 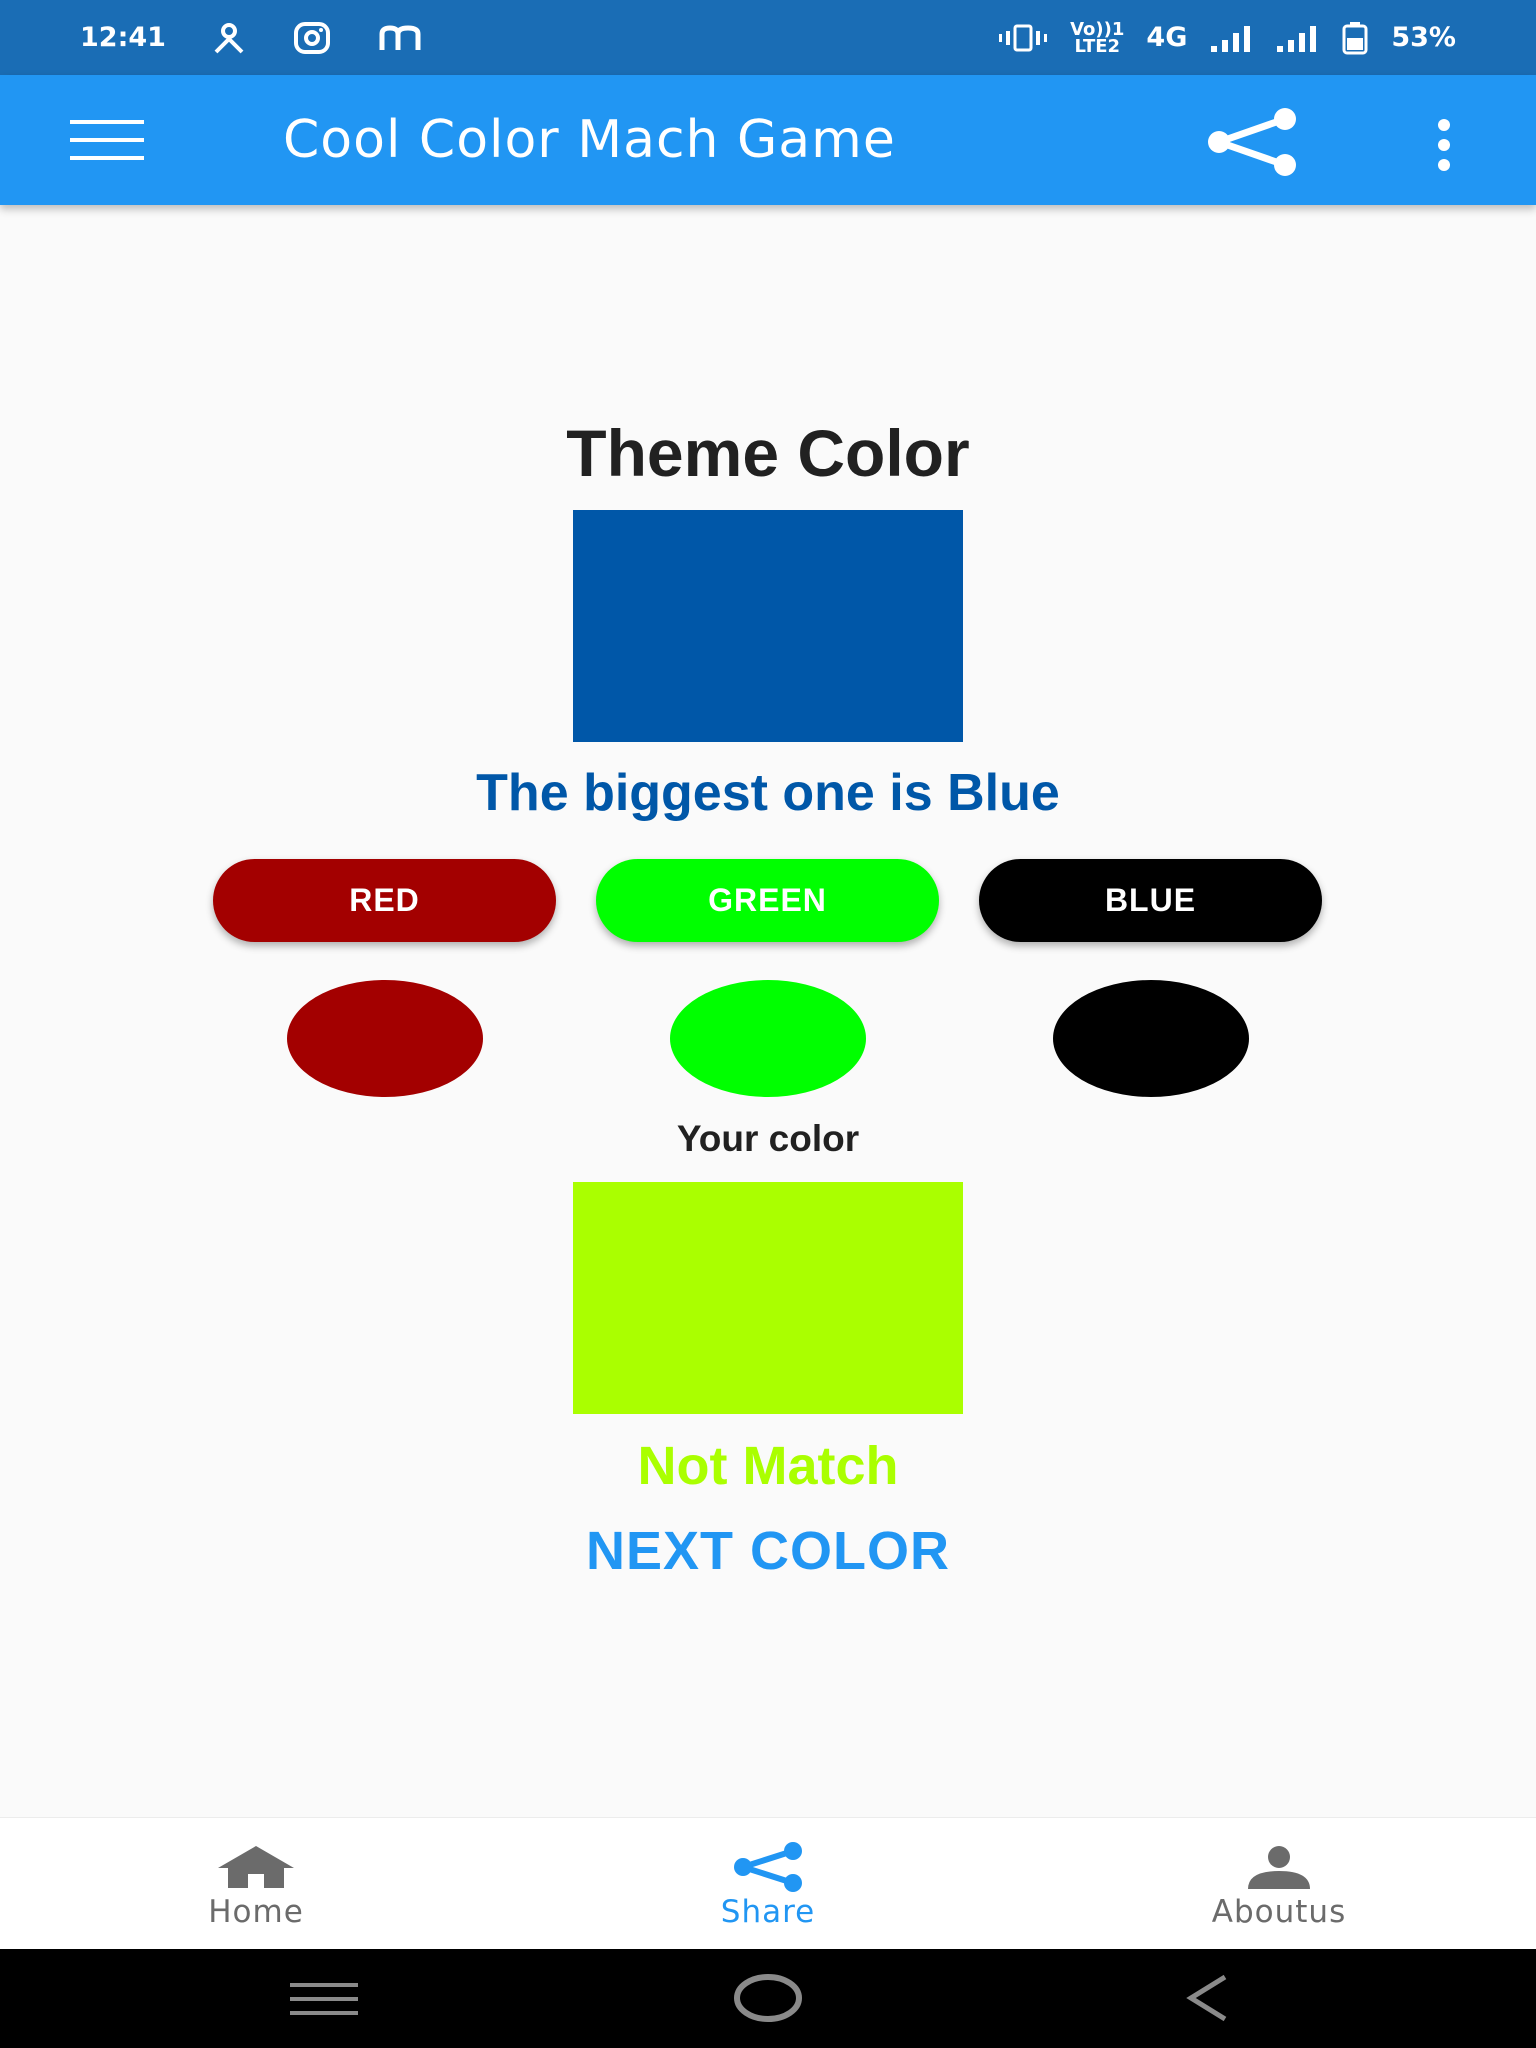 I want to click on recents-button, so click(x=324, y=2001).